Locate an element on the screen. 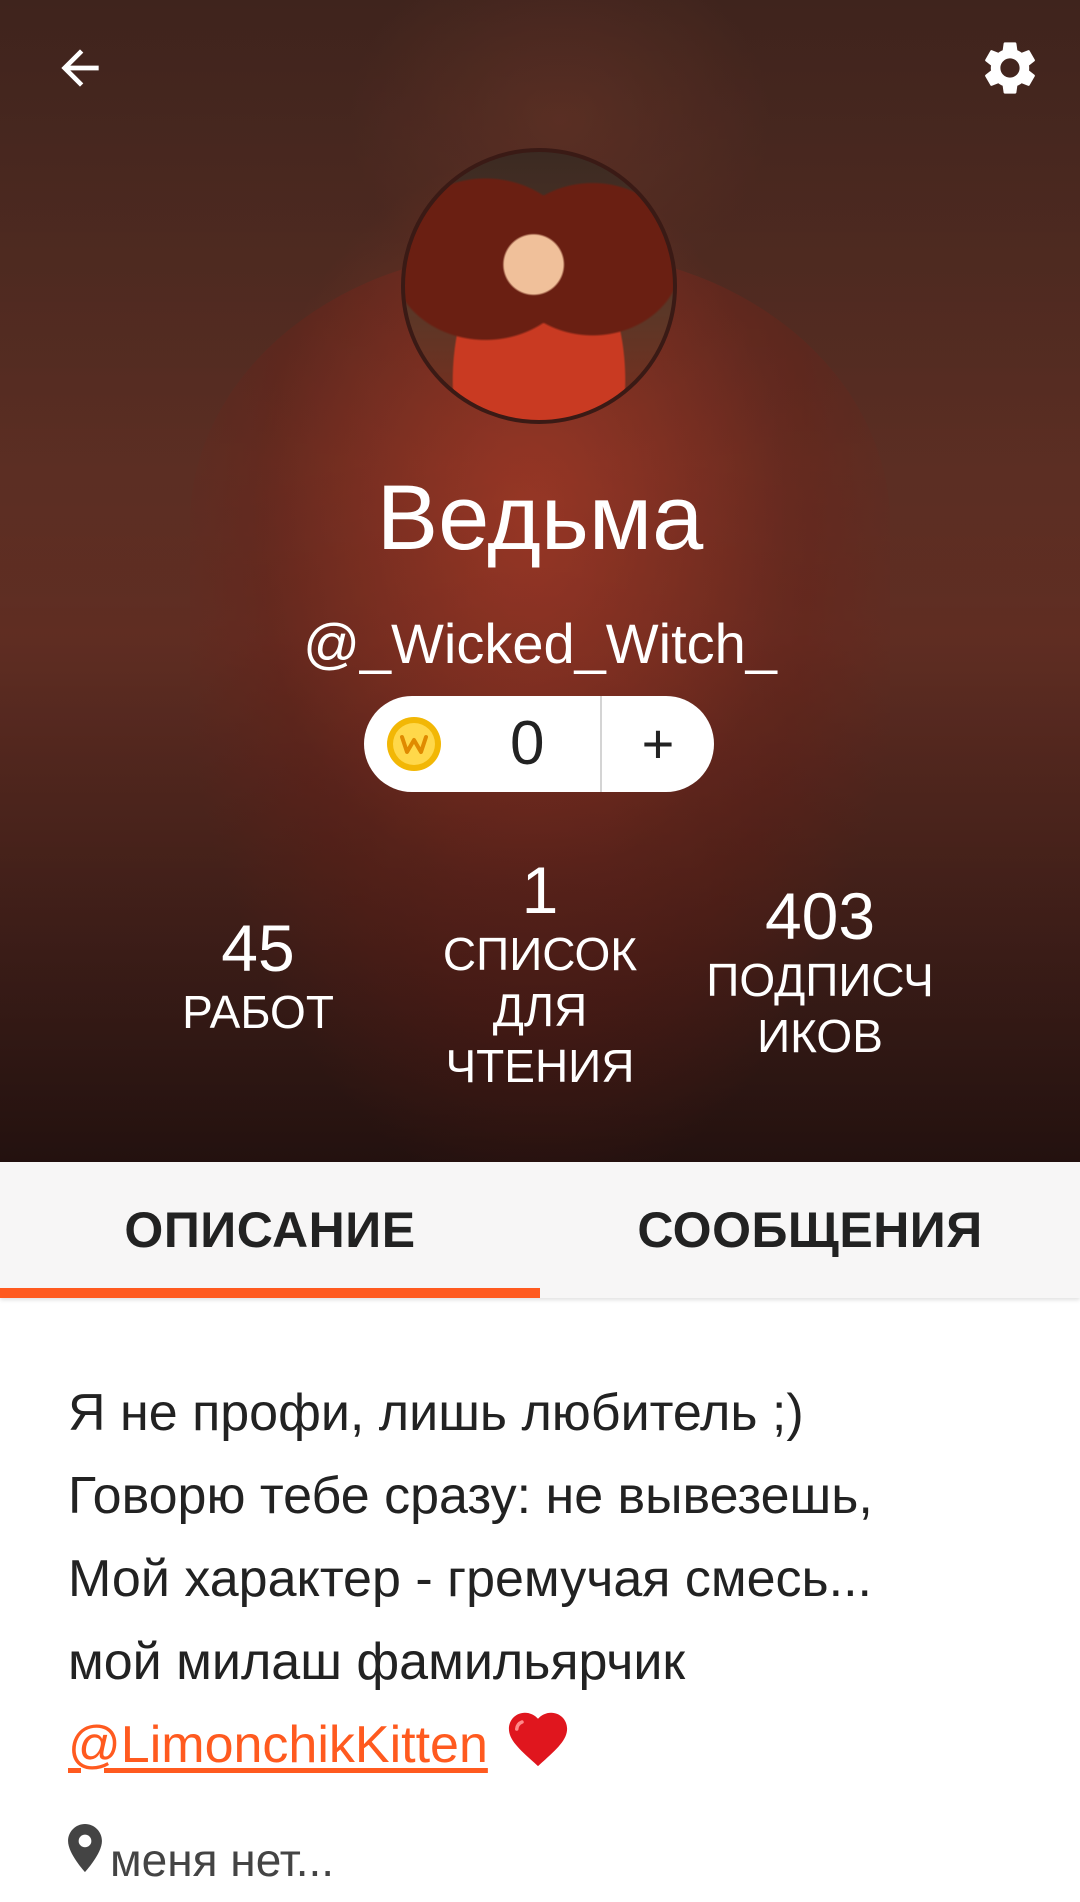  username: @_Wicked_Witch_ is located at coordinates (540, 643).